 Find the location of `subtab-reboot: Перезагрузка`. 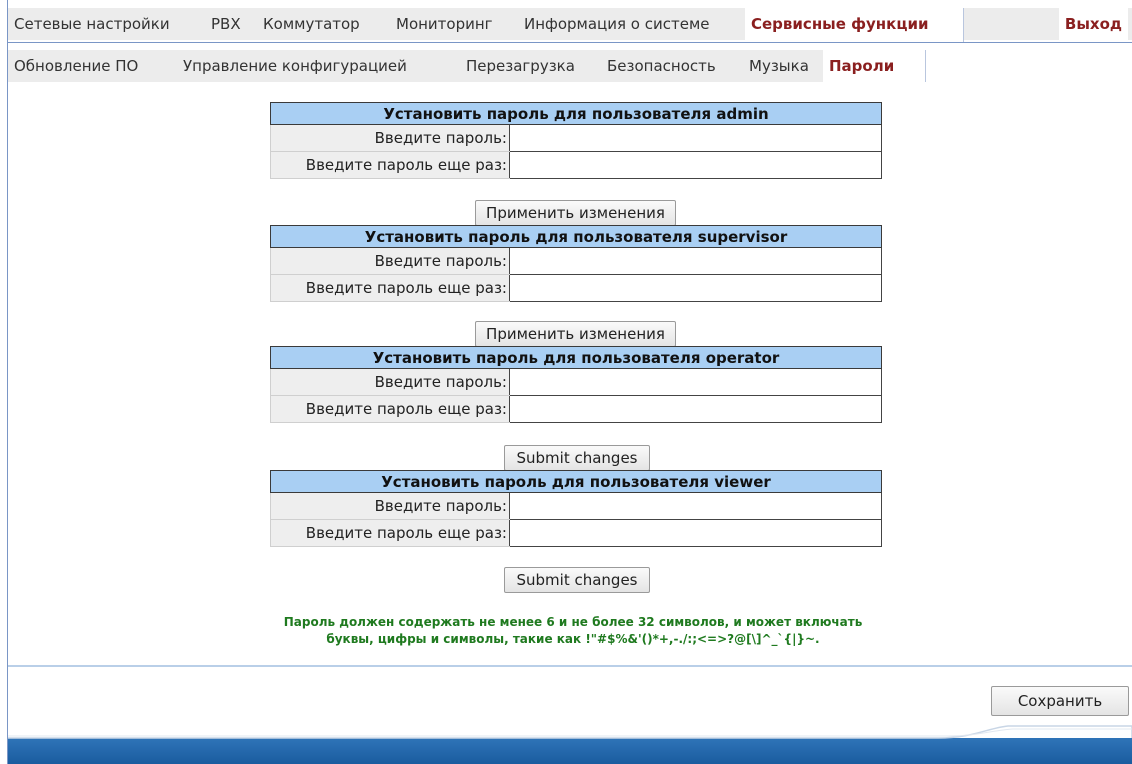

subtab-reboot: Перезагрузка is located at coordinates (531, 66).